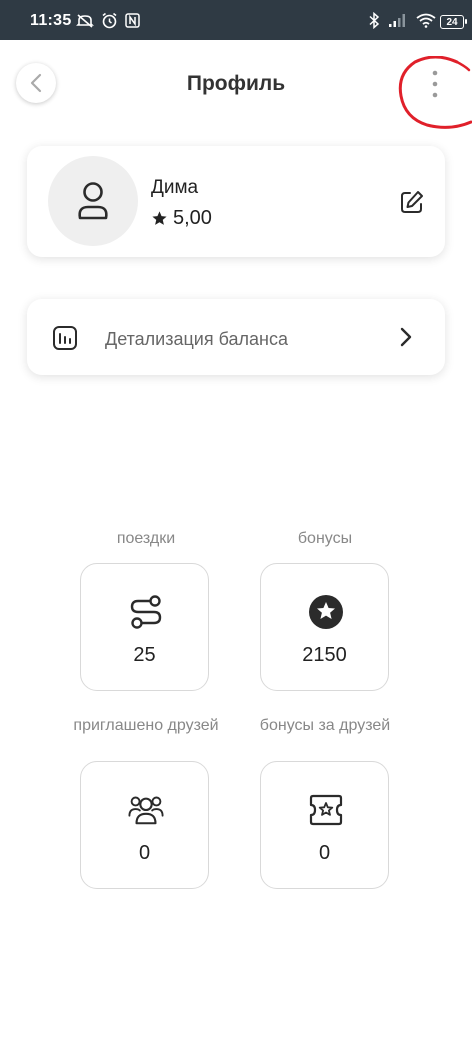  I want to click on route-icon, so click(146, 612).